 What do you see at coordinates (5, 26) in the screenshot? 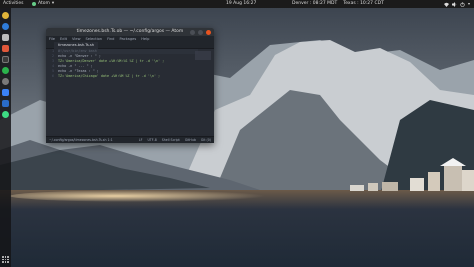
I see `firefox-icon` at bounding box center [5, 26].